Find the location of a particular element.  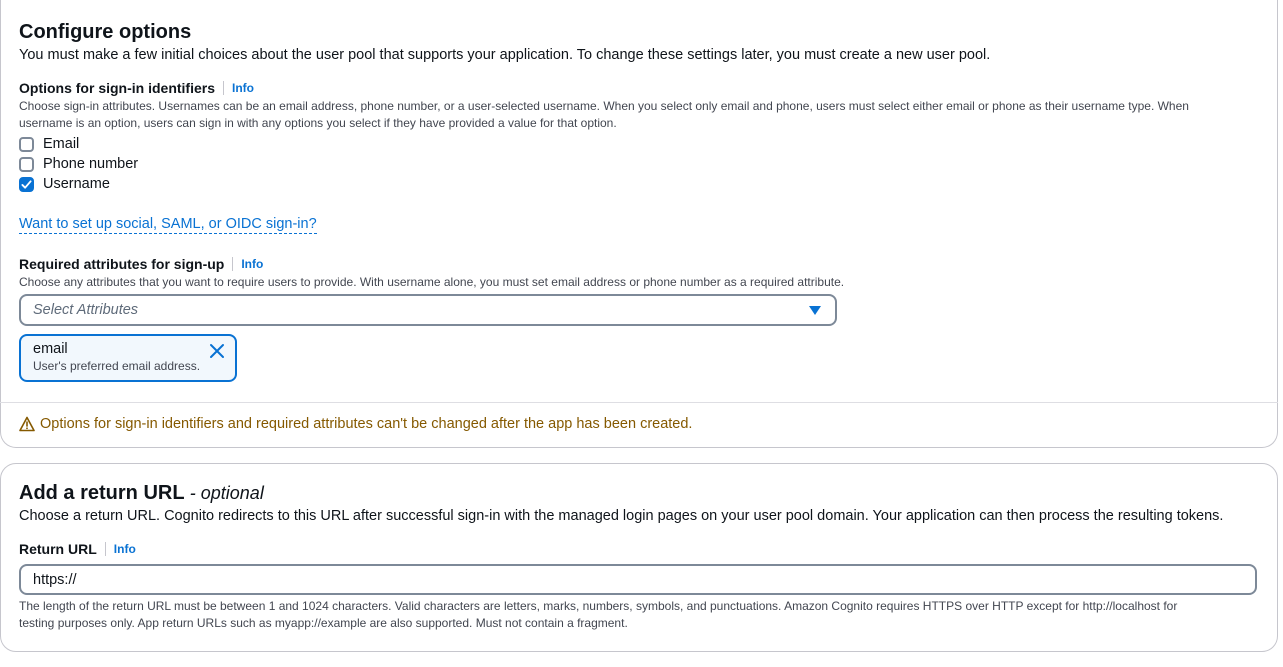

email-checkbox-label: Email is located at coordinates (61, 144).